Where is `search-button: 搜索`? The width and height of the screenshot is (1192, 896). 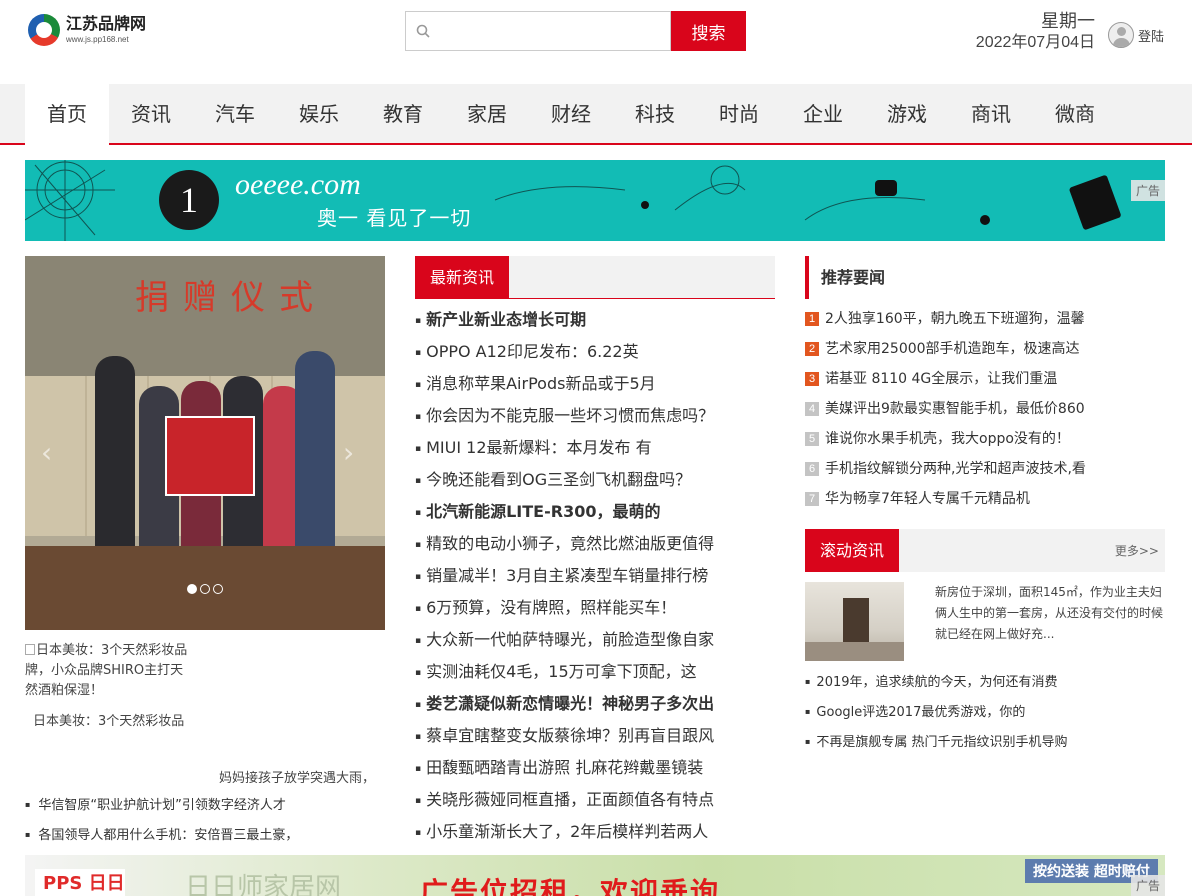 search-button: 搜索 is located at coordinates (708, 31).